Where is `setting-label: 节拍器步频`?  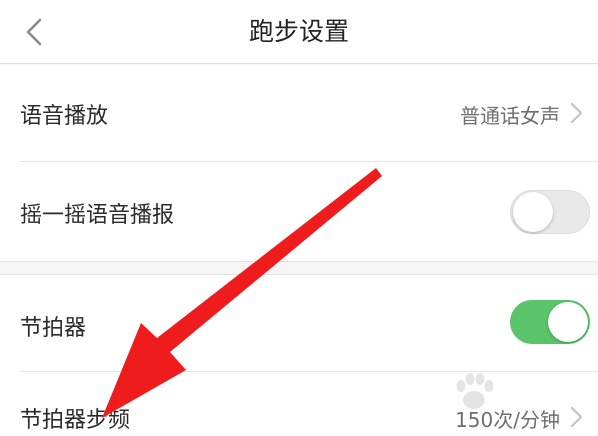 setting-label: 节拍器步频 is located at coordinates (75, 420).